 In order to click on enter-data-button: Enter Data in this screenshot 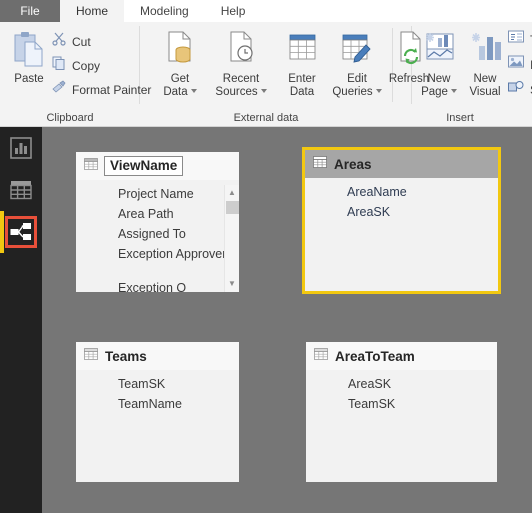, I will do `click(302, 64)`.